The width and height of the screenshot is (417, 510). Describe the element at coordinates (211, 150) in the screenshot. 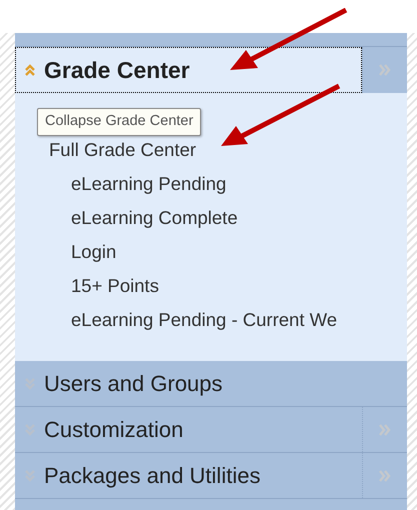

I see `menu-link: Full Grade Center` at that location.